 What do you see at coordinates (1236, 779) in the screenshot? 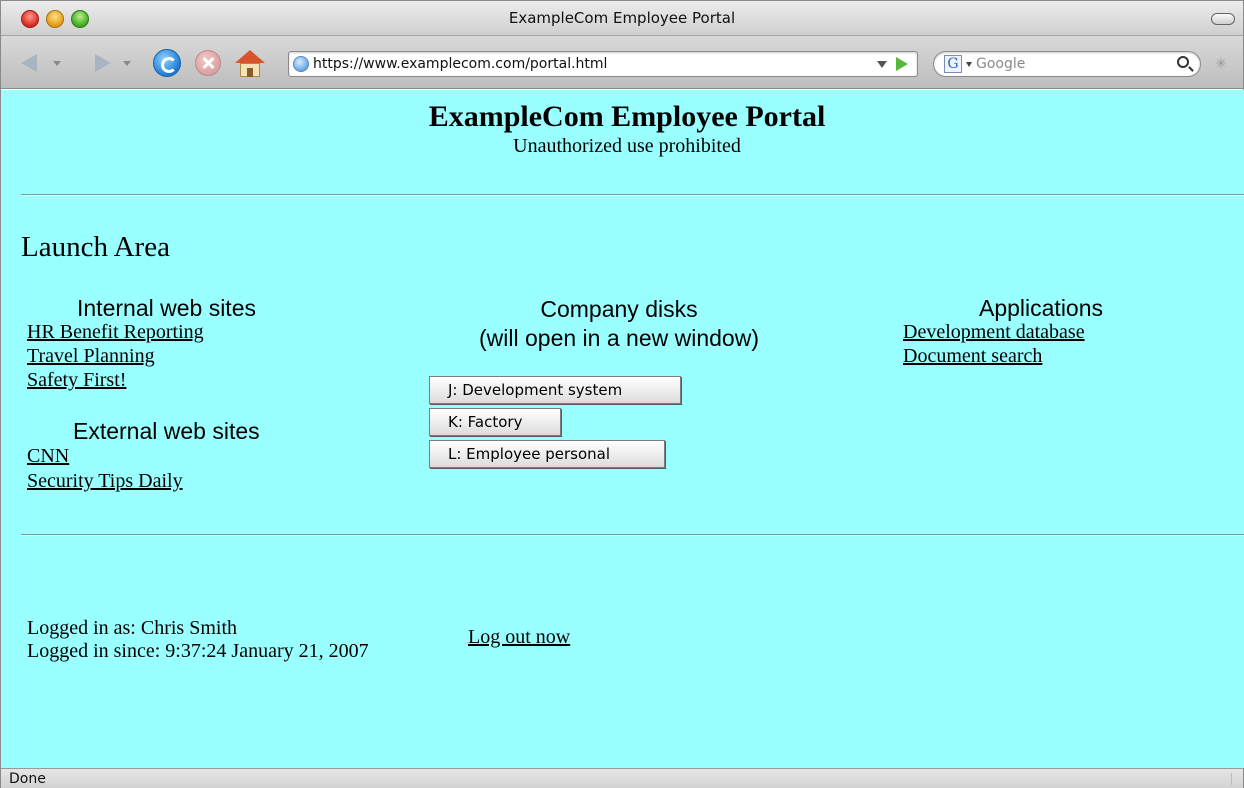
I see `resize-grip` at bounding box center [1236, 779].